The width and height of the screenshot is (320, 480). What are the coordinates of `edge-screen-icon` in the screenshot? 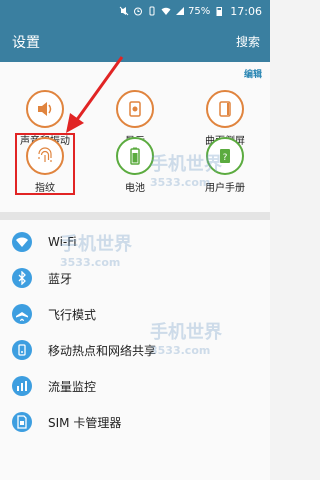 It's located at (225, 109).